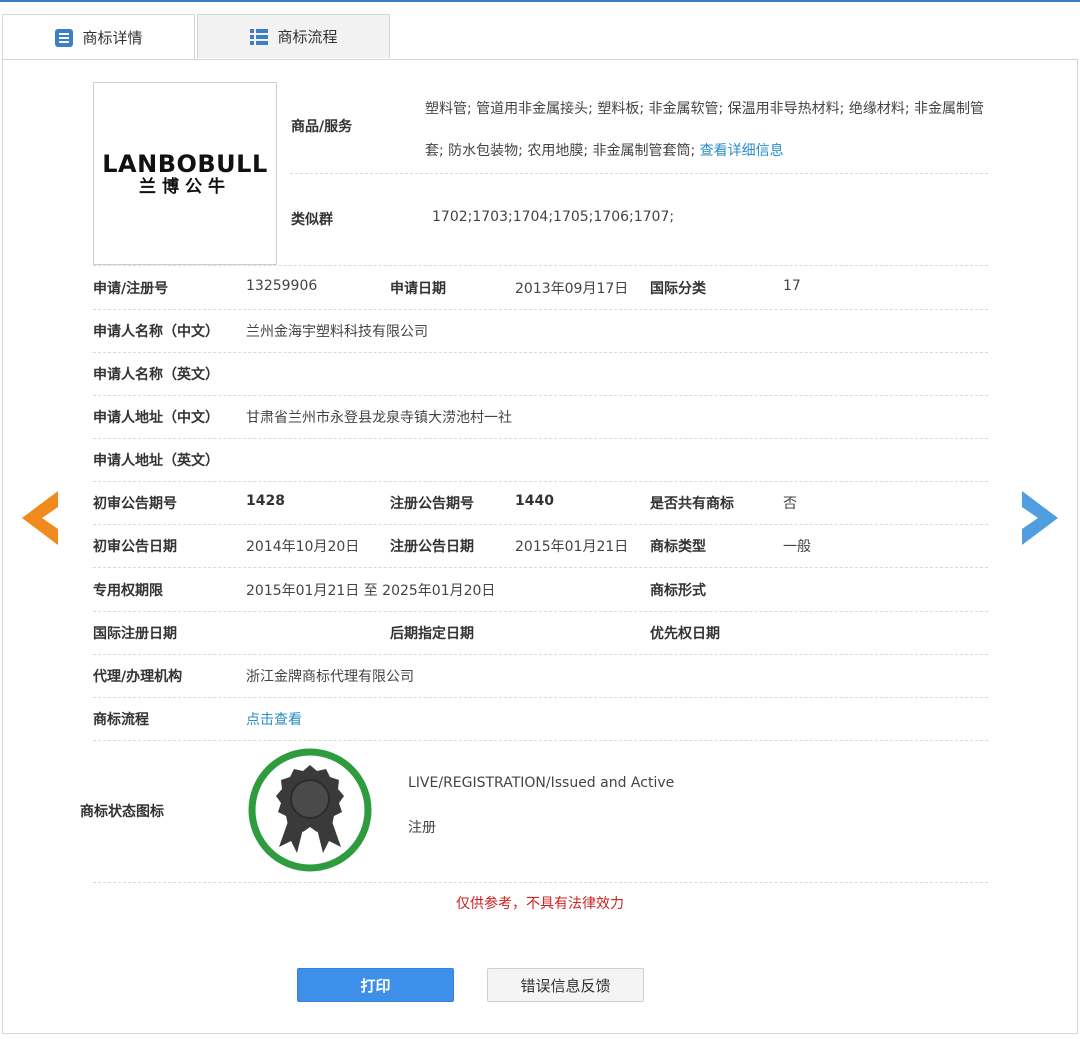 The image size is (1080, 1039). Describe the element at coordinates (541, 783) in the screenshot. I see `status-text-en: LIVE/REGISTRATION/Issued and Active` at that location.